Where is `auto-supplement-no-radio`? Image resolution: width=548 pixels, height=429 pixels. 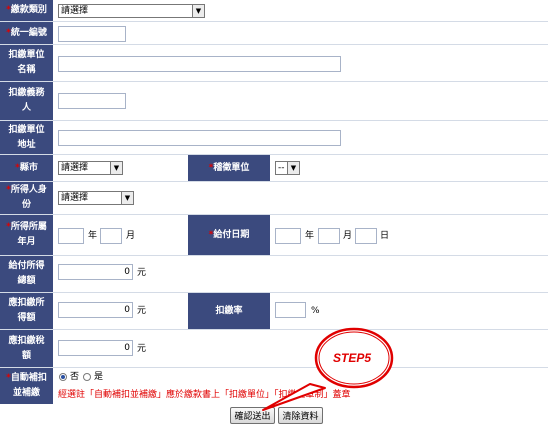
auto-supplement-no-radio is located at coordinates (63, 377).